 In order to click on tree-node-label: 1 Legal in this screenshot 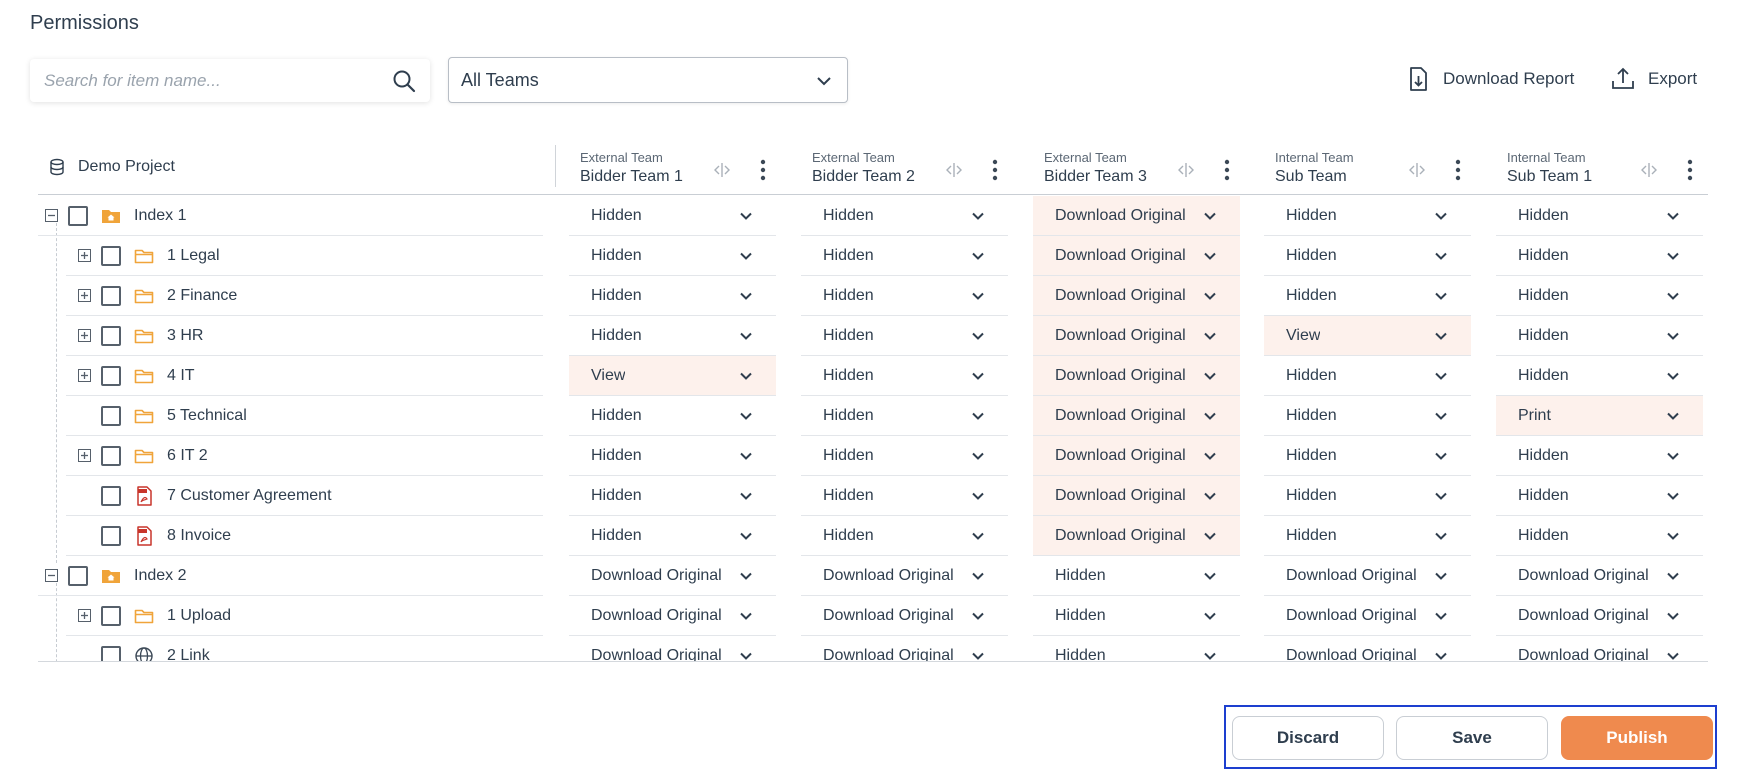, I will do `click(193, 256)`.